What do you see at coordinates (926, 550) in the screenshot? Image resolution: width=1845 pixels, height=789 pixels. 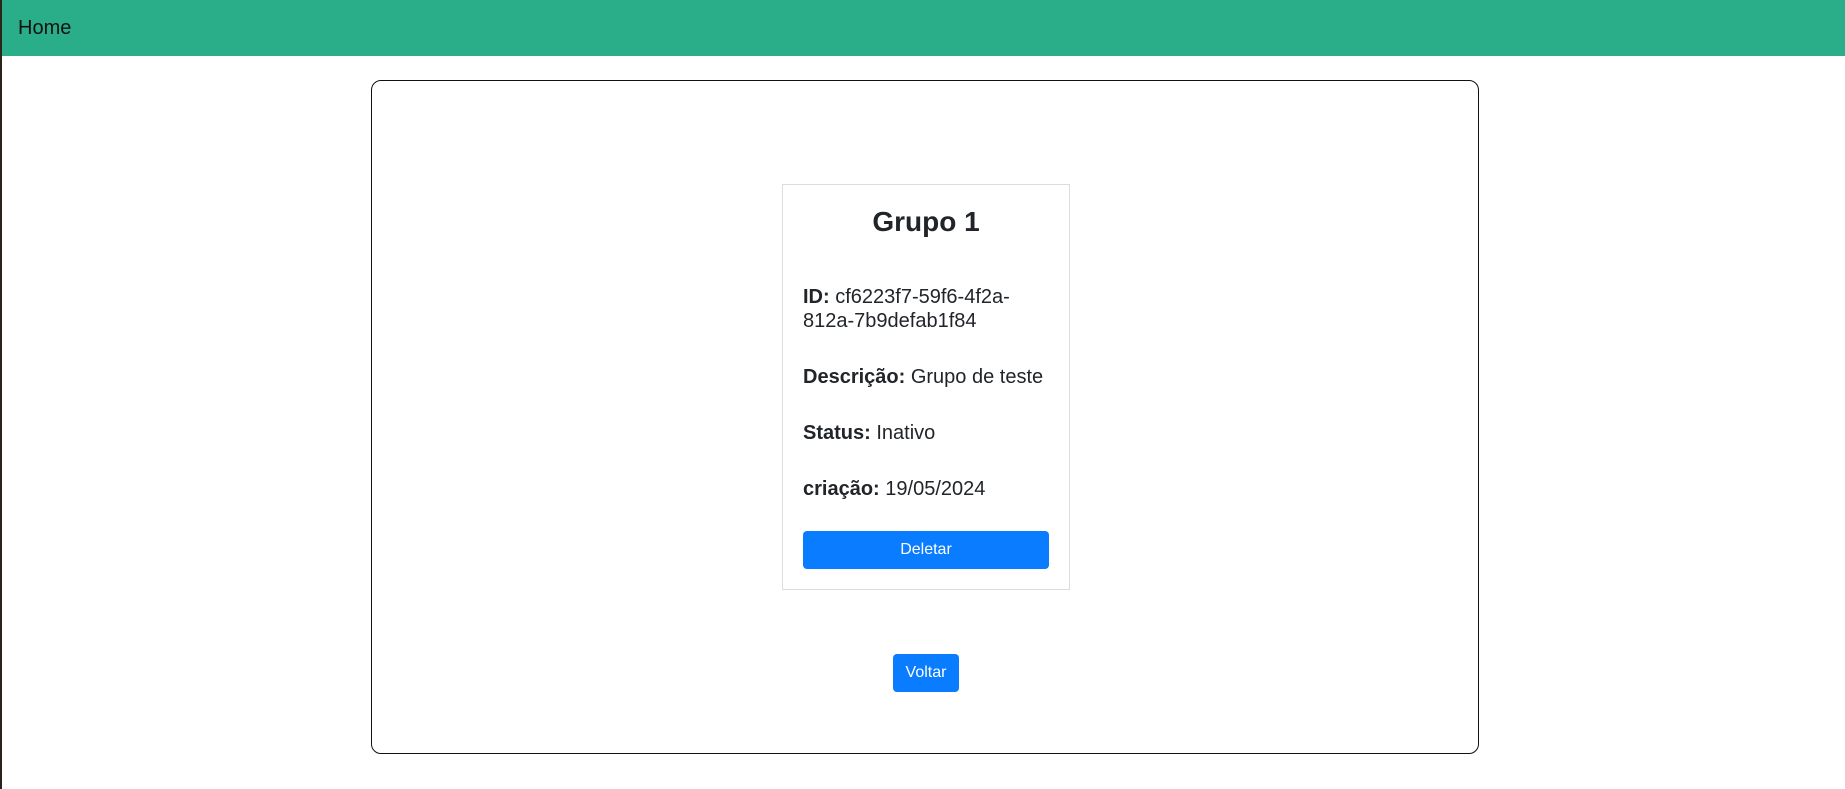 I see `delete-button: Deletar` at bounding box center [926, 550].